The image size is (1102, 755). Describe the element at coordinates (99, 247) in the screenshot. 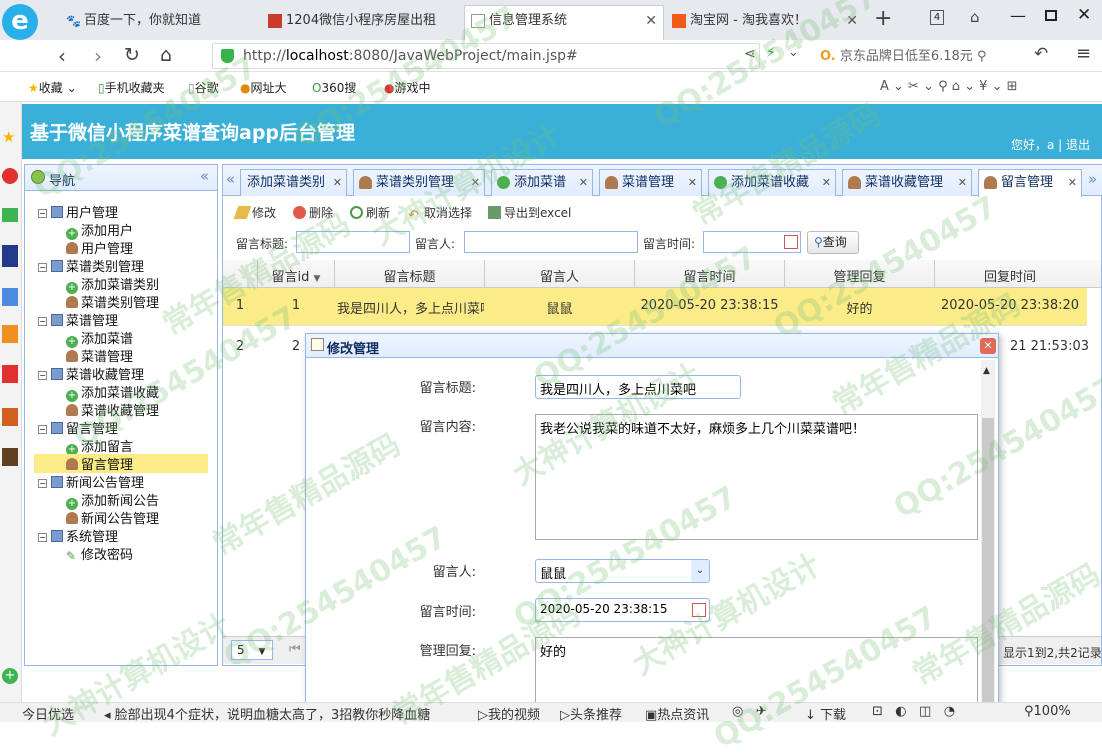

I see `tree-leaf-item: 用户管理` at that location.